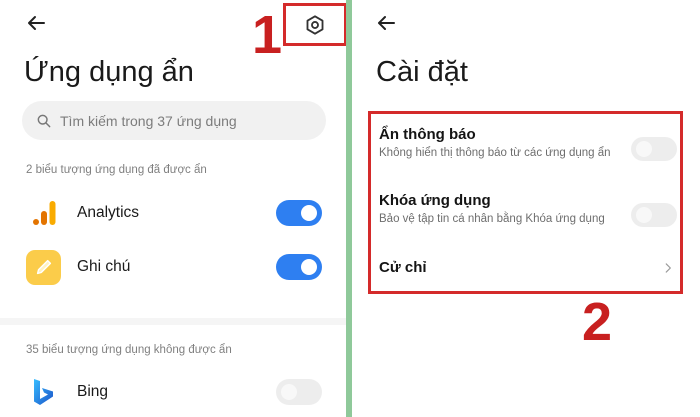 The width and height of the screenshot is (700, 417). I want to click on search-input: Tìm kiếm trong 37 ứng dụng, so click(174, 120).